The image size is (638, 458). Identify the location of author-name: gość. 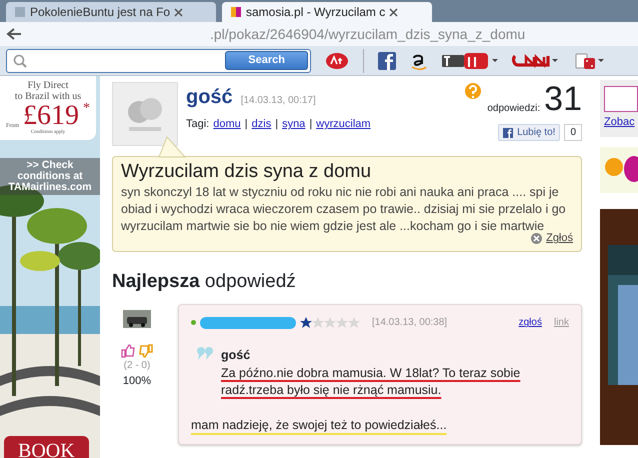
(209, 97).